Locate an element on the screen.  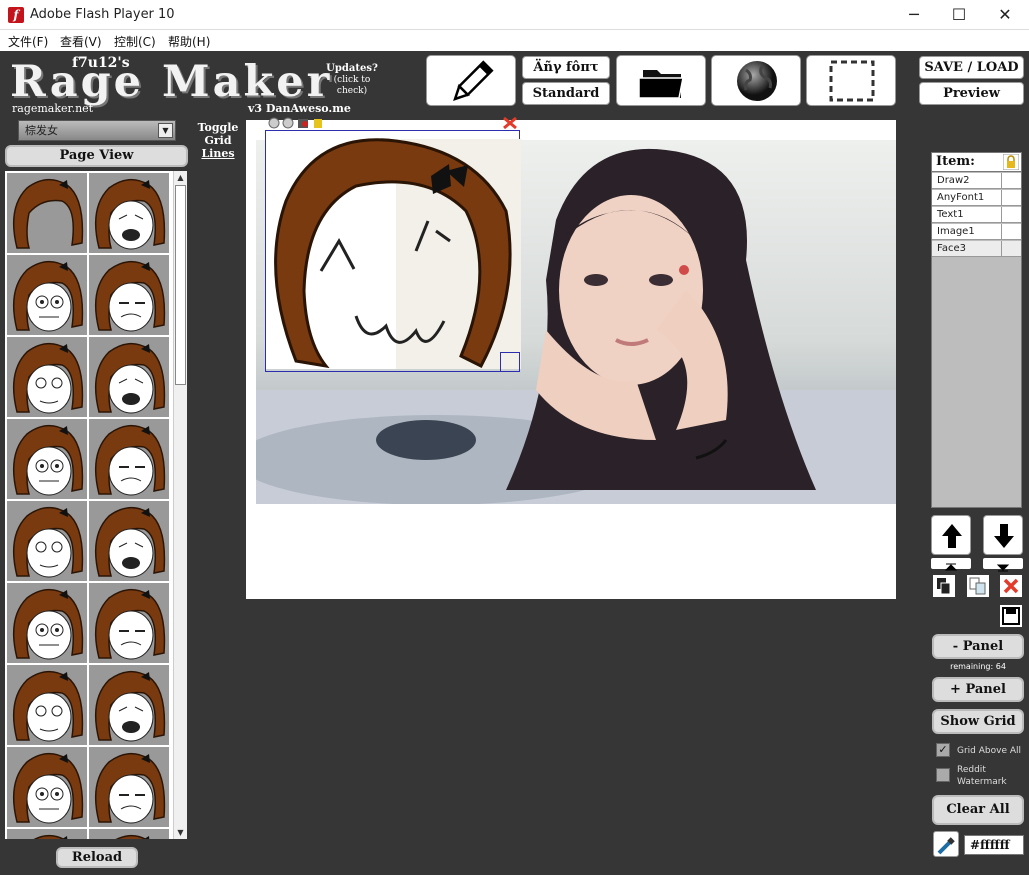
duplicate-icon is located at coordinates (978, 586).